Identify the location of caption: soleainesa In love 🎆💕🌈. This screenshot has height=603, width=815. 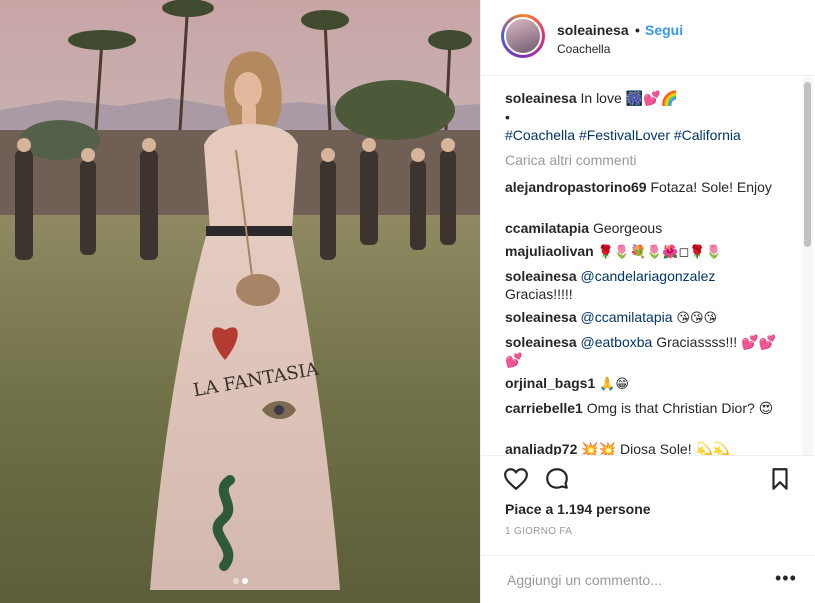
(645, 98).